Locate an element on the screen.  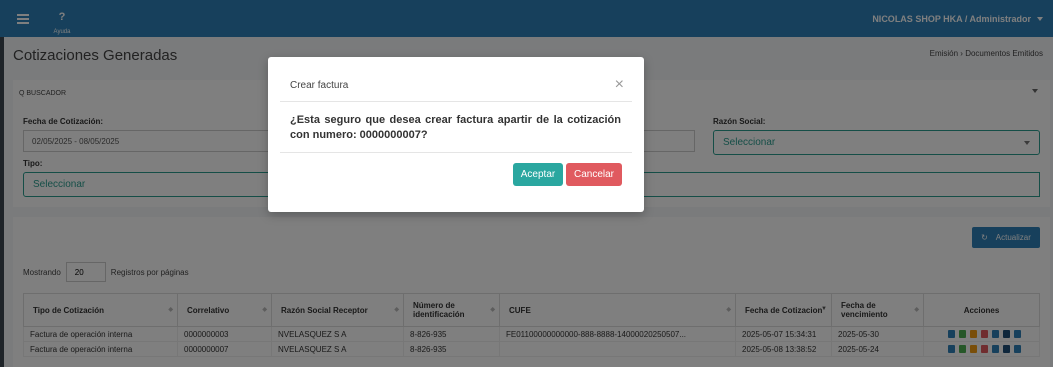
accept-button: Aceptar is located at coordinates (538, 174).